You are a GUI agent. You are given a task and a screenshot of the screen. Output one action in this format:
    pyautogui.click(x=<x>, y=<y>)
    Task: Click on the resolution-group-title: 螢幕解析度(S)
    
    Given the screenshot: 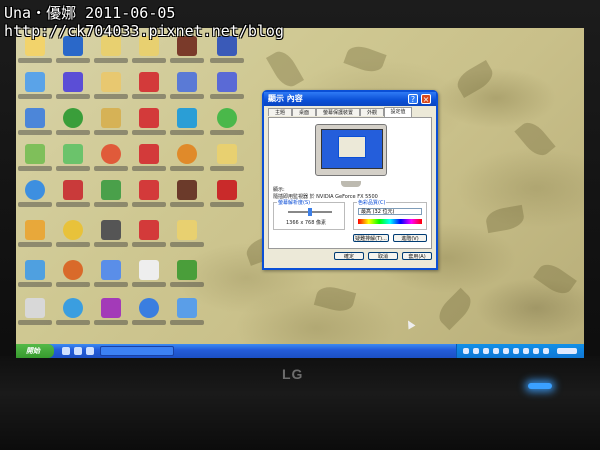 What is the action you would take?
    pyautogui.click(x=294, y=202)
    